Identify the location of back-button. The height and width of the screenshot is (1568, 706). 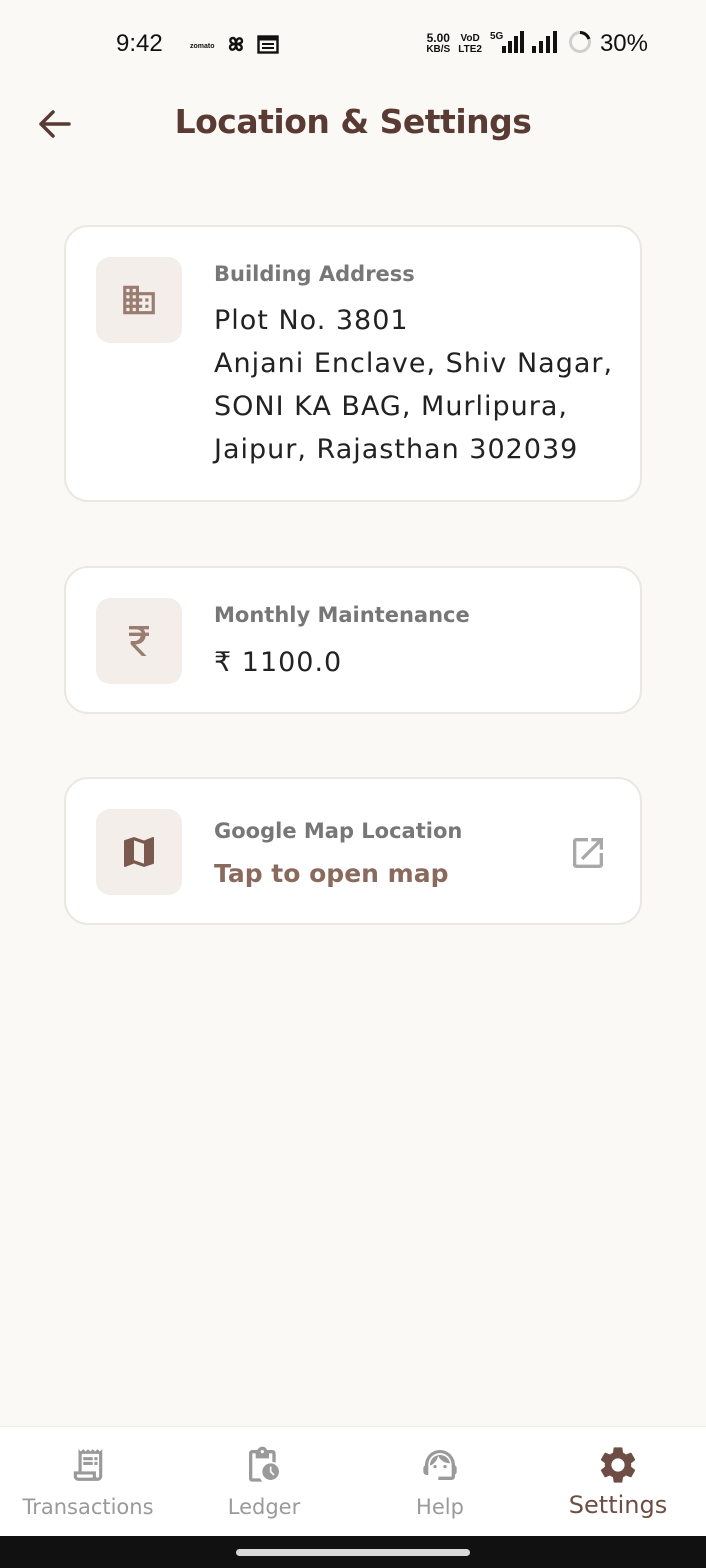
(55, 124).